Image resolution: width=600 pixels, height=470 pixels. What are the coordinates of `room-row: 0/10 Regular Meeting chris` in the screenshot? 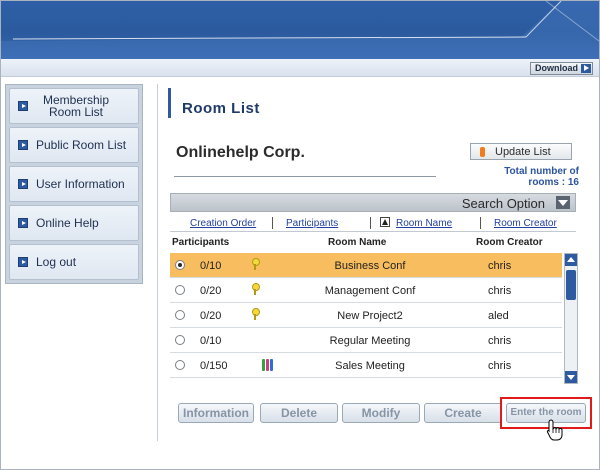 It's located at (366, 340).